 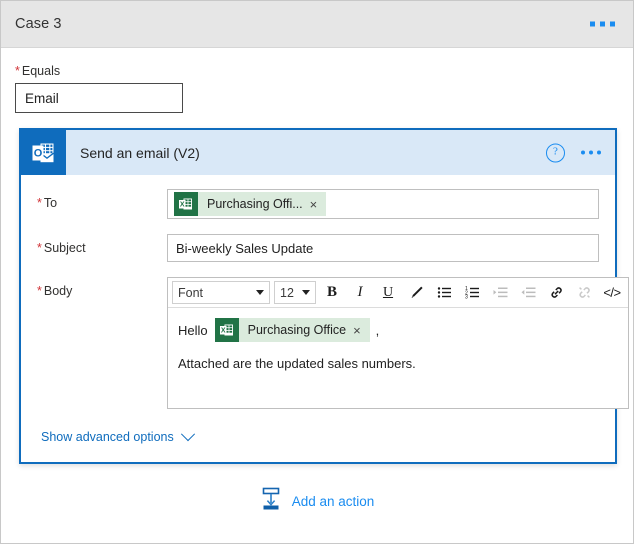 I want to click on to-label-text: To, so click(x=50, y=203).